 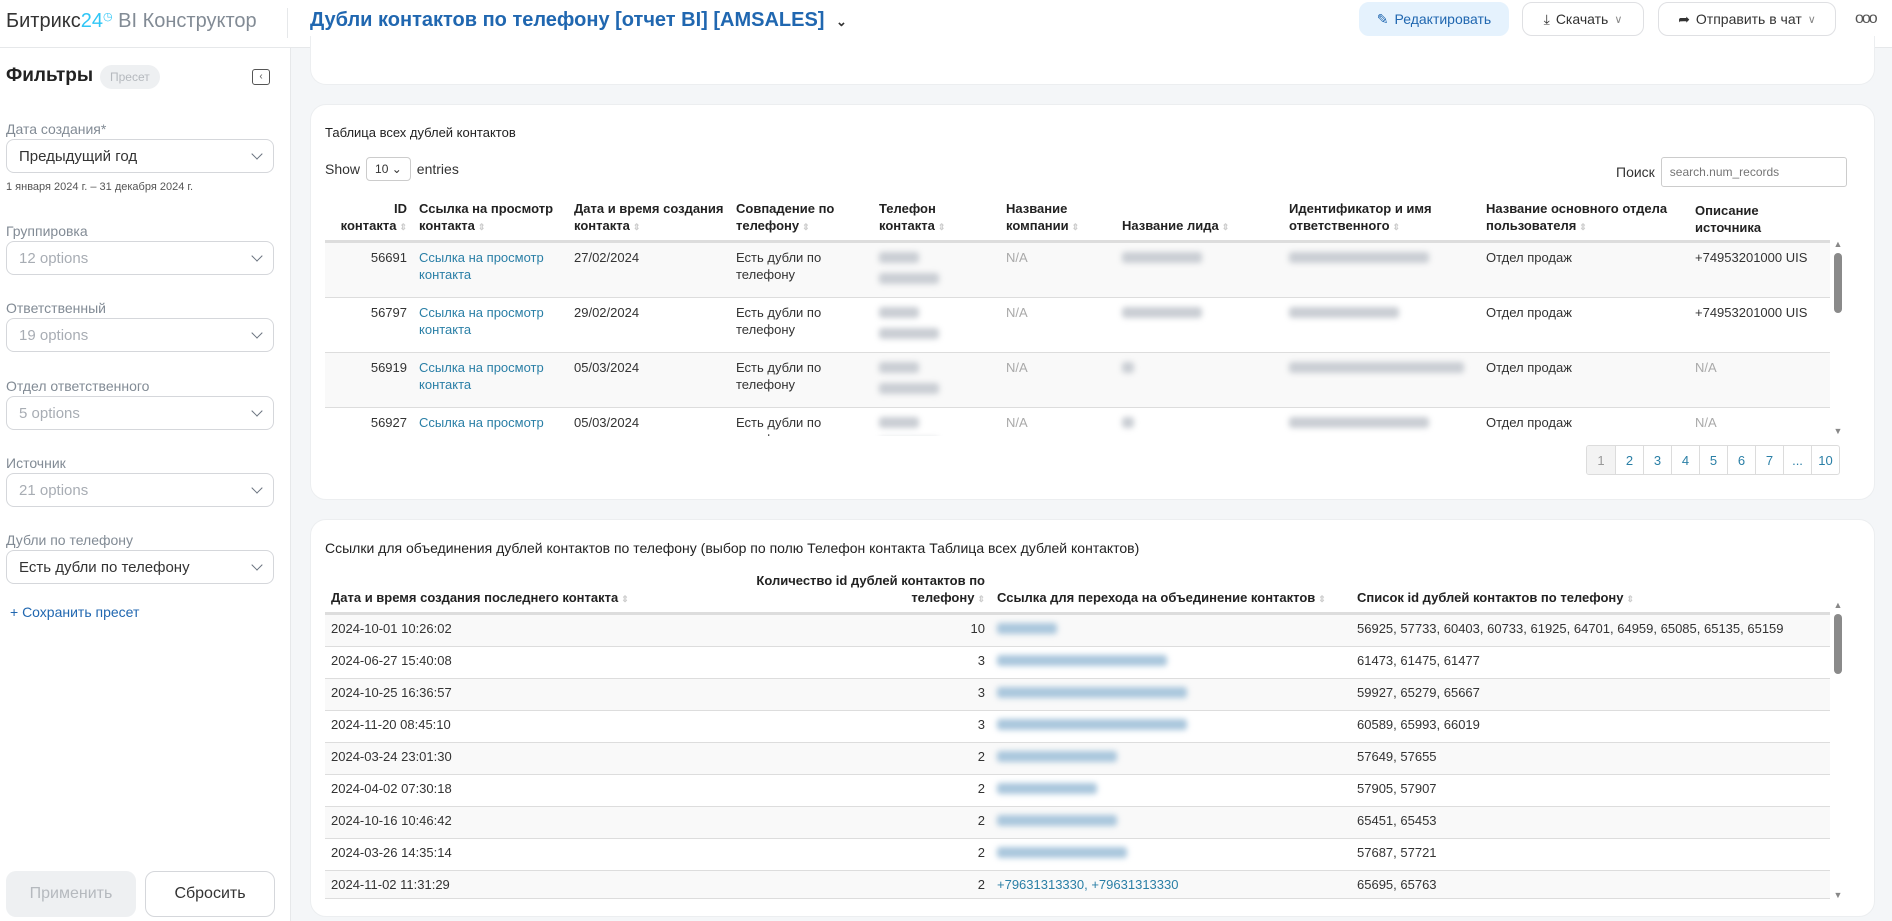 What do you see at coordinates (801, 220) in the screenshot?
I see `column-header: Совпадение по телефону ⇕` at bounding box center [801, 220].